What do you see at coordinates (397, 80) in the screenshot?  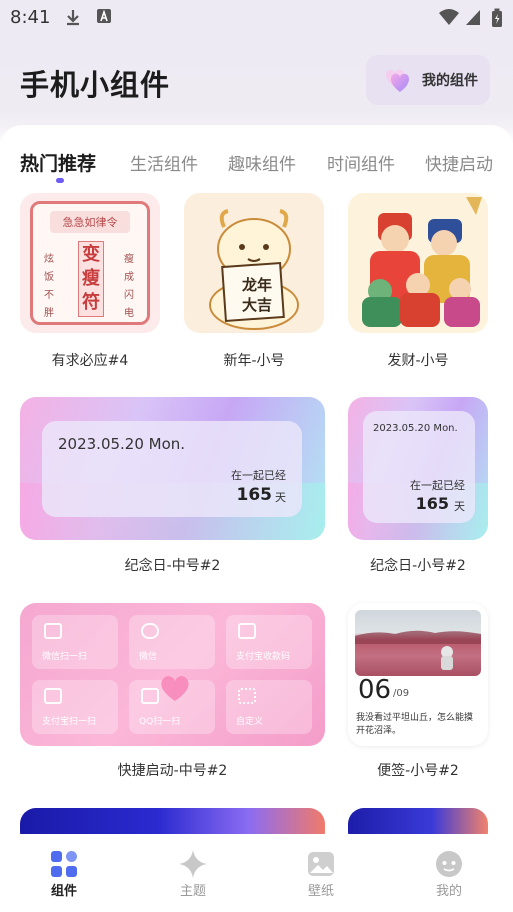 I see `hearts-icon` at bounding box center [397, 80].